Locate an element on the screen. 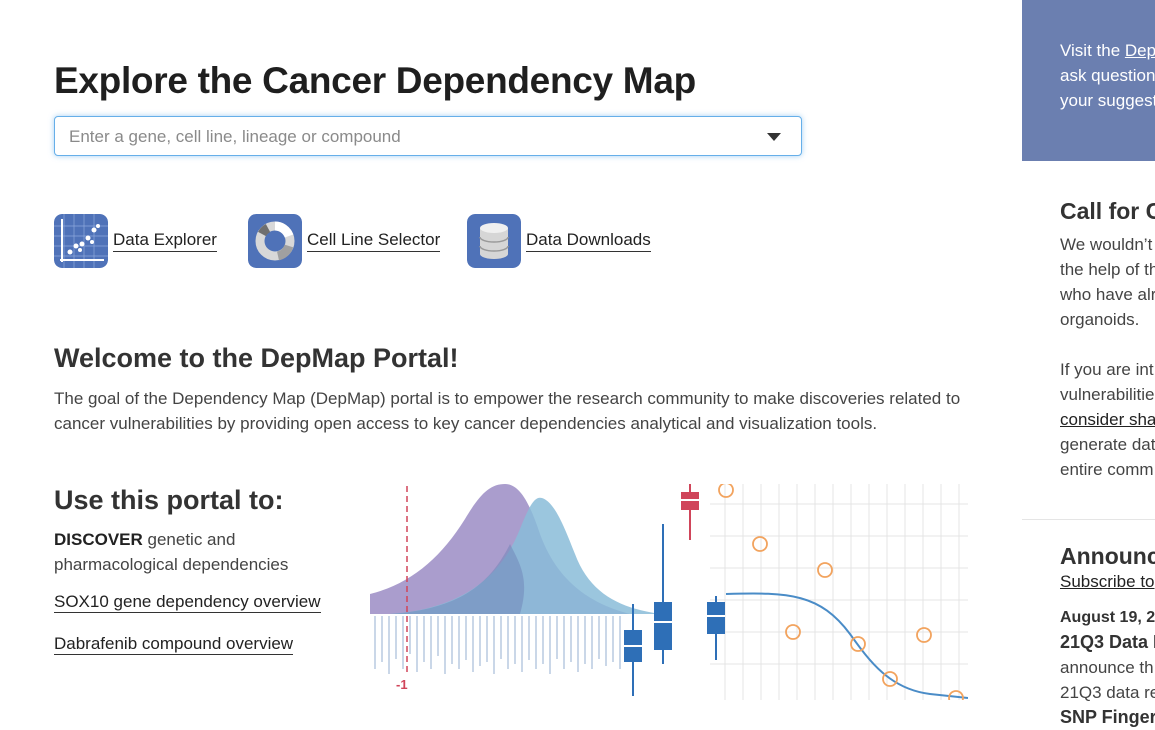 The image size is (1155, 730). tool-data-explorer: Data Explorer is located at coordinates (135, 241).